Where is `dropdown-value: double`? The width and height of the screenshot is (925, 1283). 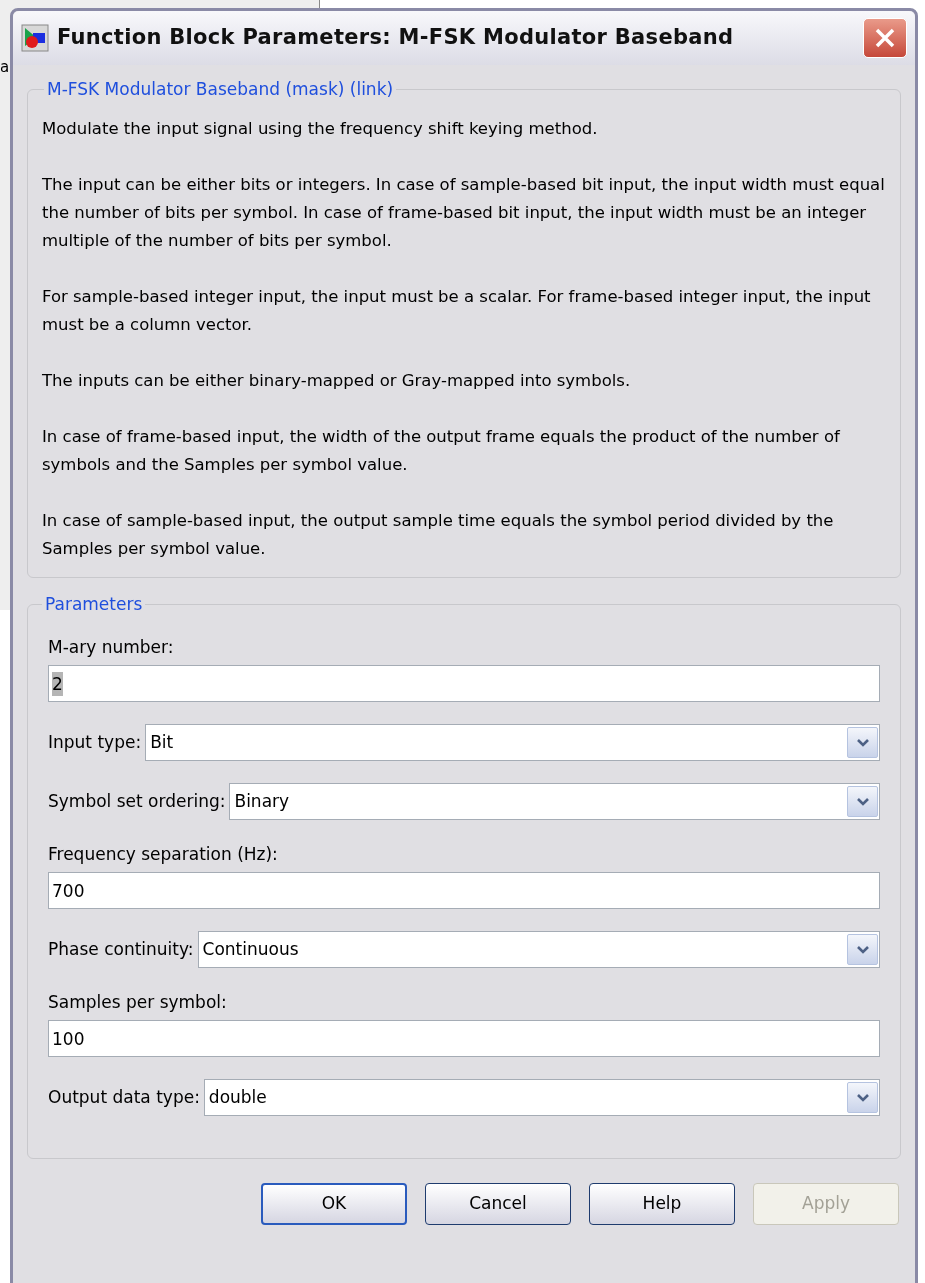
dropdown-value: double is located at coordinates (238, 1097).